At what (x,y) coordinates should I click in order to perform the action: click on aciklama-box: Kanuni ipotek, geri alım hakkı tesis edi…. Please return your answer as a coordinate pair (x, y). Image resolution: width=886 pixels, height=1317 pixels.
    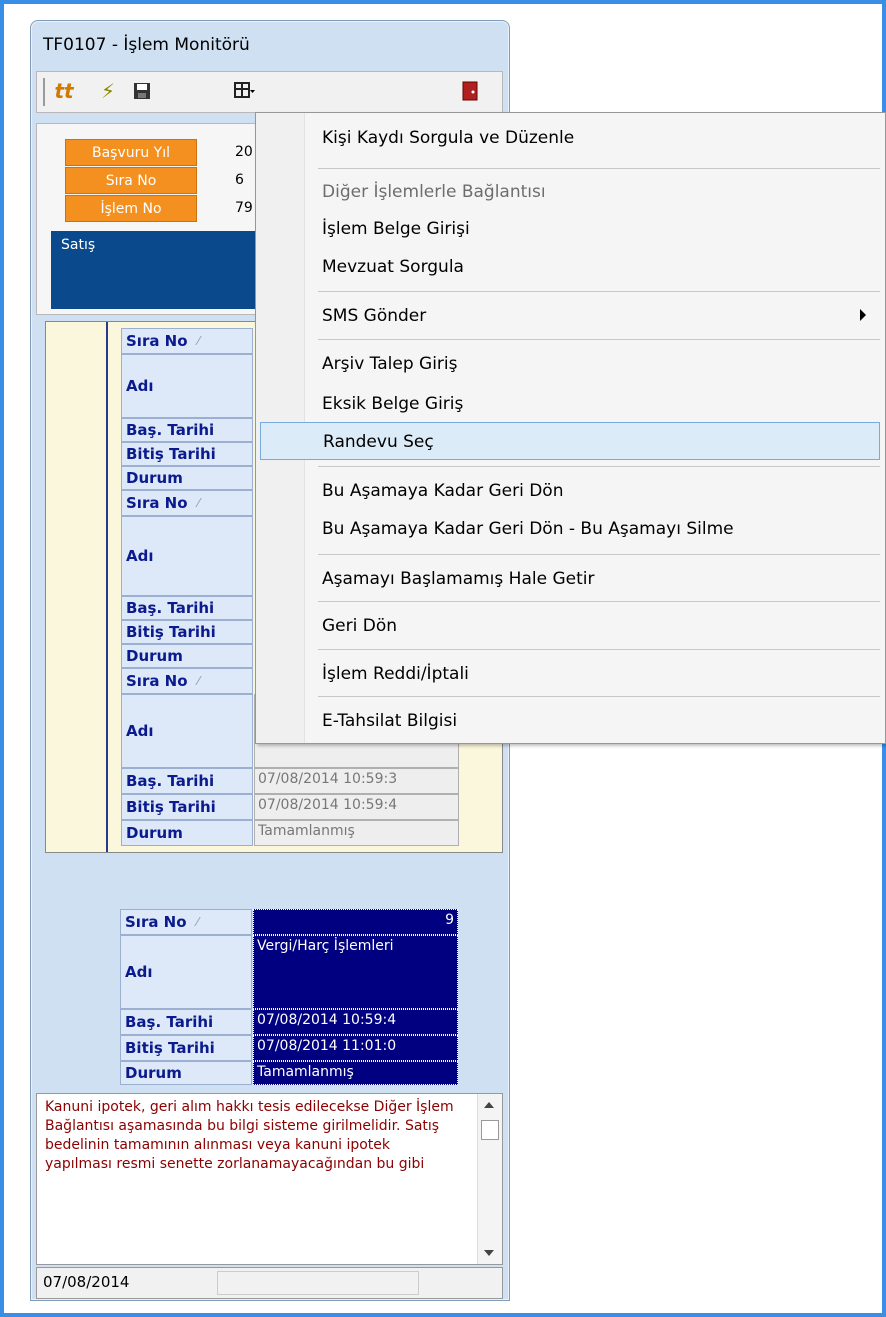
    Looking at the image, I should click on (269, 1179).